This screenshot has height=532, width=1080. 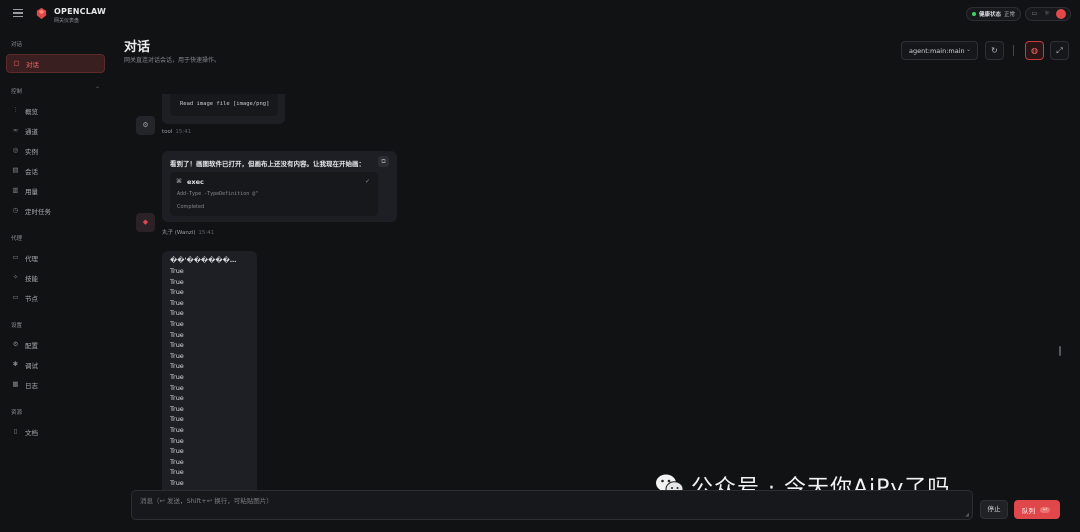 I want to click on sidebar-item-config: ⚙ 配置, so click(x=55, y=344).